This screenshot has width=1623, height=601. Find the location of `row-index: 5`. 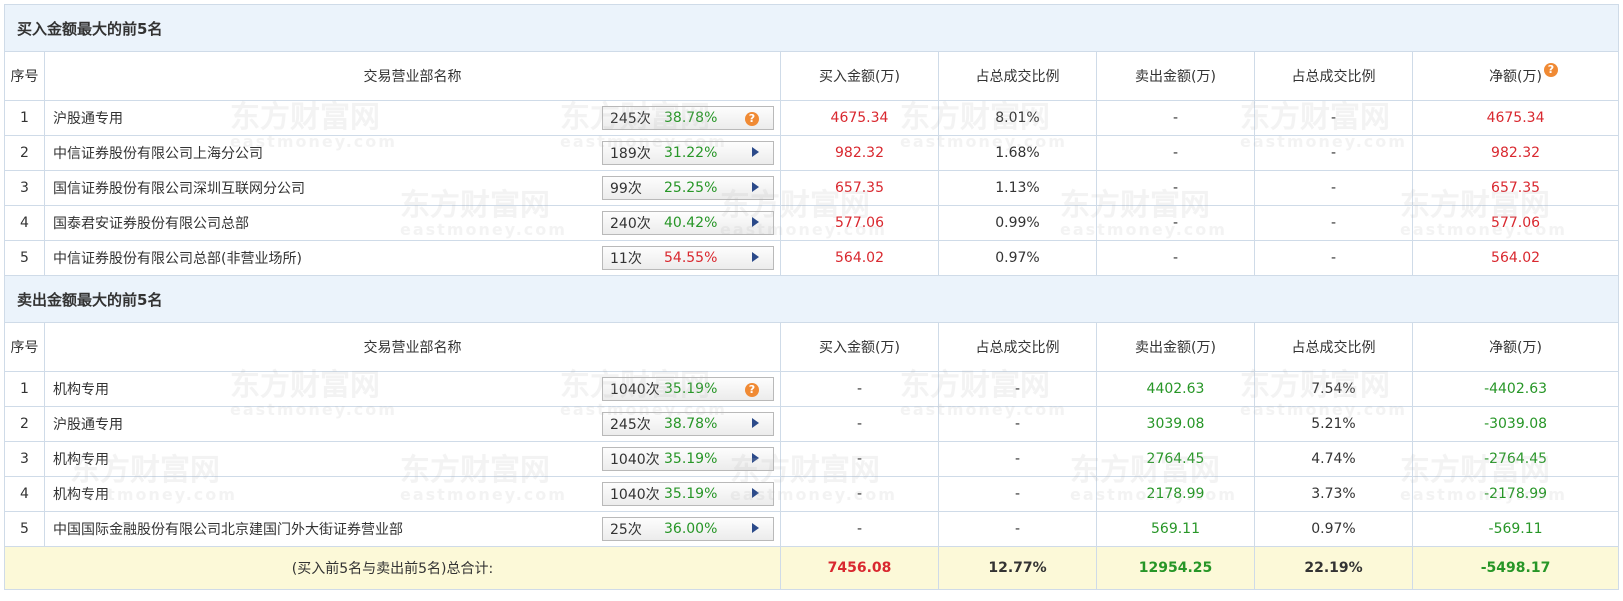

row-index: 5 is located at coordinates (24, 529).